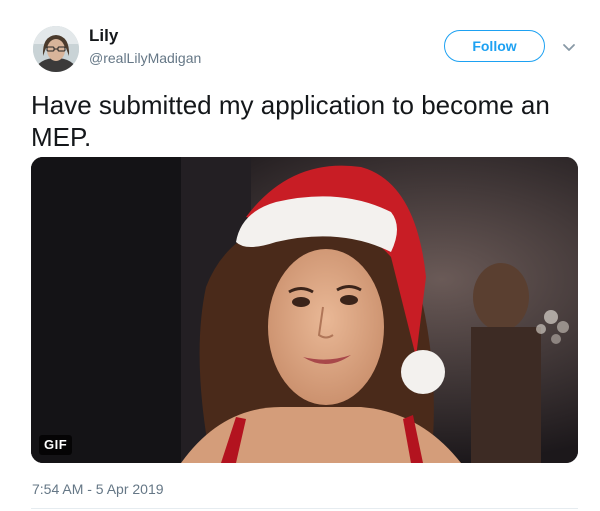 This screenshot has height=511, width=600. What do you see at coordinates (103, 36) in the screenshot?
I see `author-name: Lily` at bounding box center [103, 36].